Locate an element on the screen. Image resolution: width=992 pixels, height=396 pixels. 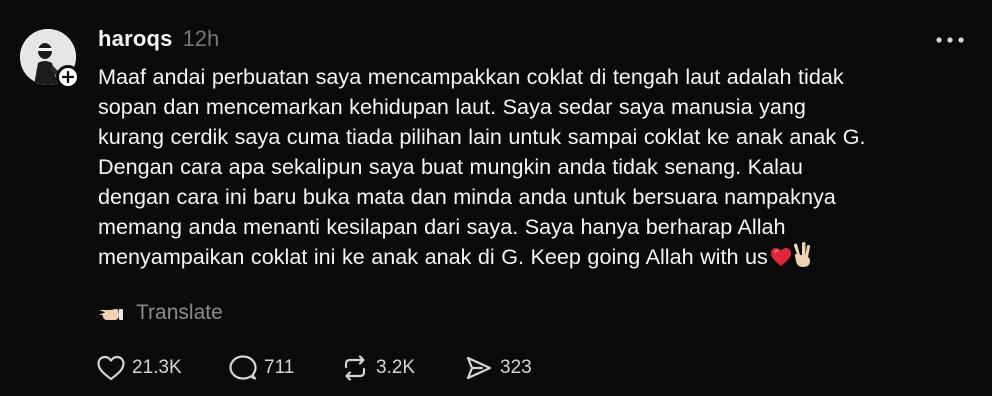
plus-icon is located at coordinates (68, 77).